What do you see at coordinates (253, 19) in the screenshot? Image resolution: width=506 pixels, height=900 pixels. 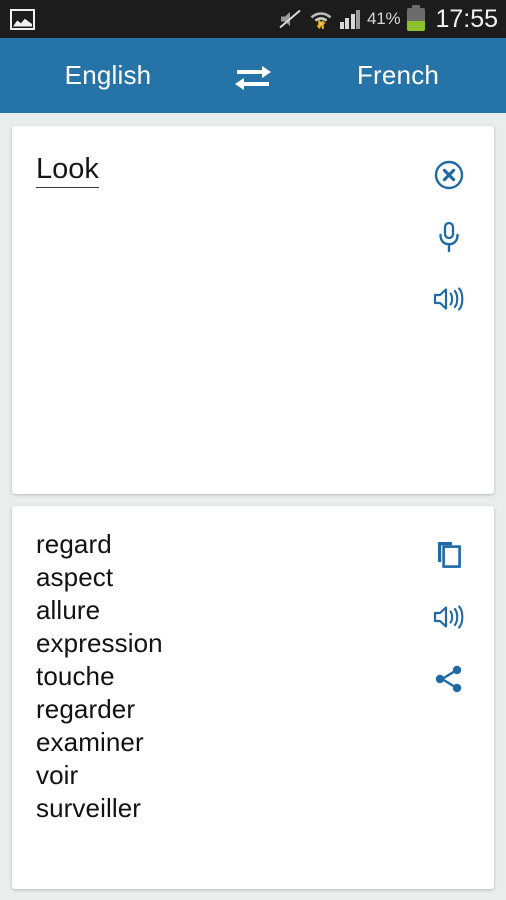 I see `status-bar: 41% 17:55` at bounding box center [253, 19].